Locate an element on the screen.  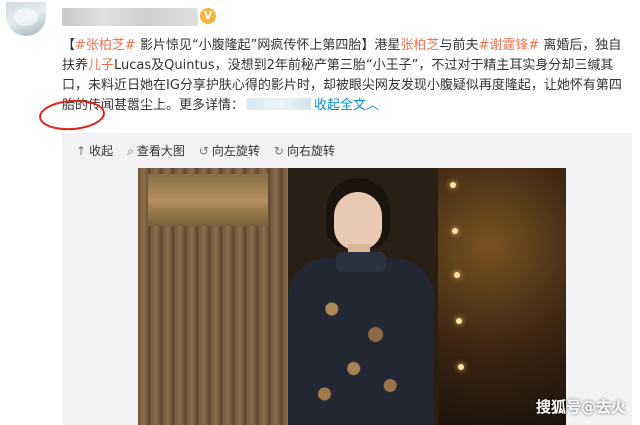
embellished-dress is located at coordinates (361, 341).